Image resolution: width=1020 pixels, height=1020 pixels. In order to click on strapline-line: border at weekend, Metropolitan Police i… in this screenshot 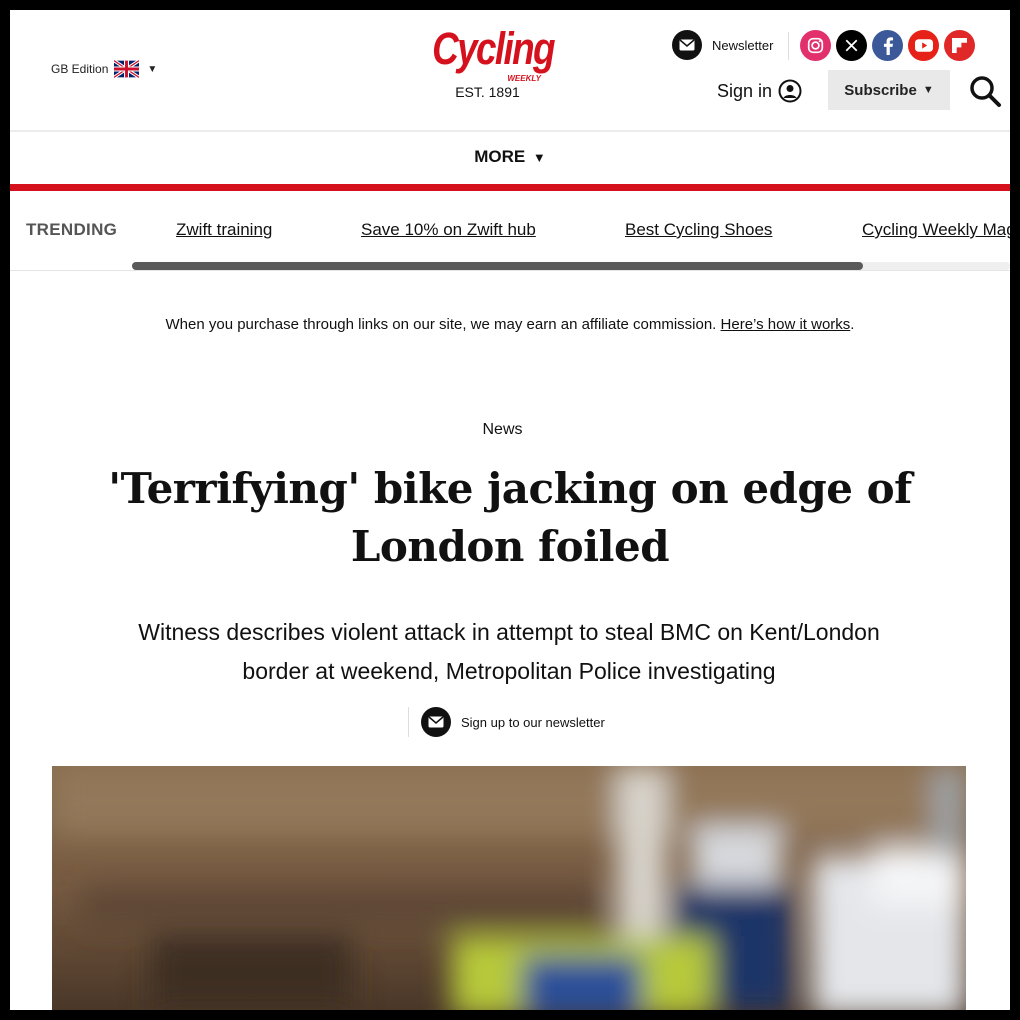, I will do `click(509, 671)`.